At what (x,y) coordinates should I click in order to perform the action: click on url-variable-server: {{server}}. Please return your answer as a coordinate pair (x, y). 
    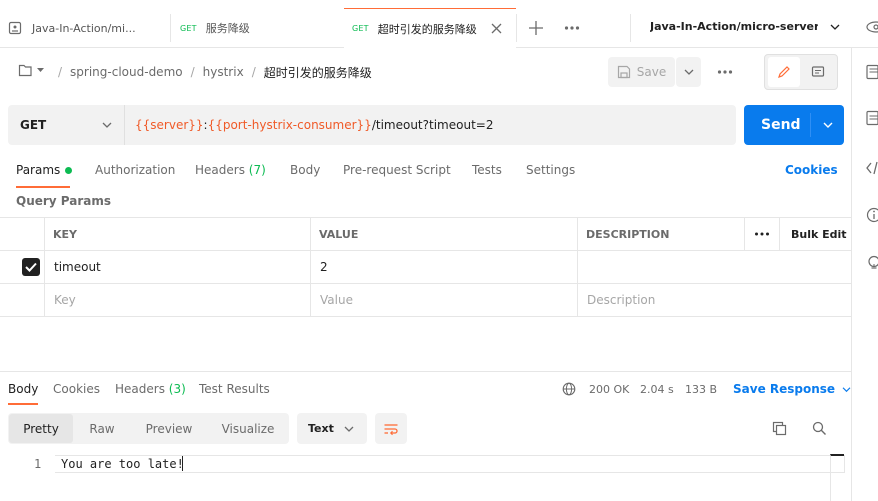
    Looking at the image, I should click on (169, 125).